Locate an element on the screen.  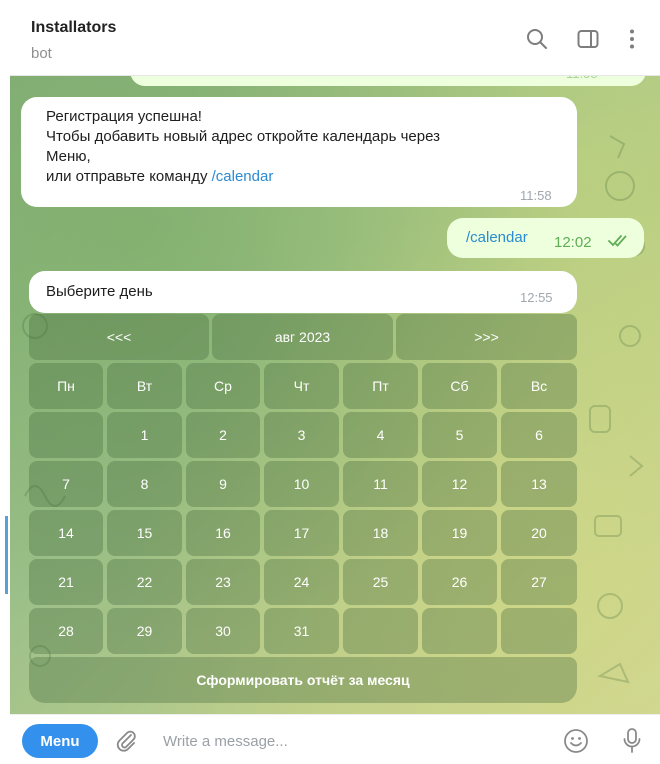
weekday-label: Вс is located at coordinates (539, 386).